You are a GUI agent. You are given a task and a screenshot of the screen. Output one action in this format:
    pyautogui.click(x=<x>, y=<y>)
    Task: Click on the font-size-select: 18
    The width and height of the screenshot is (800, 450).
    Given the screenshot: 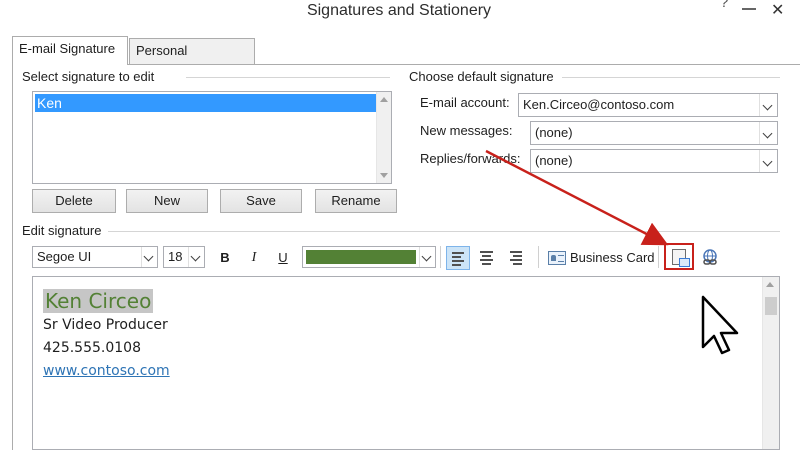 What is the action you would take?
    pyautogui.click(x=184, y=257)
    